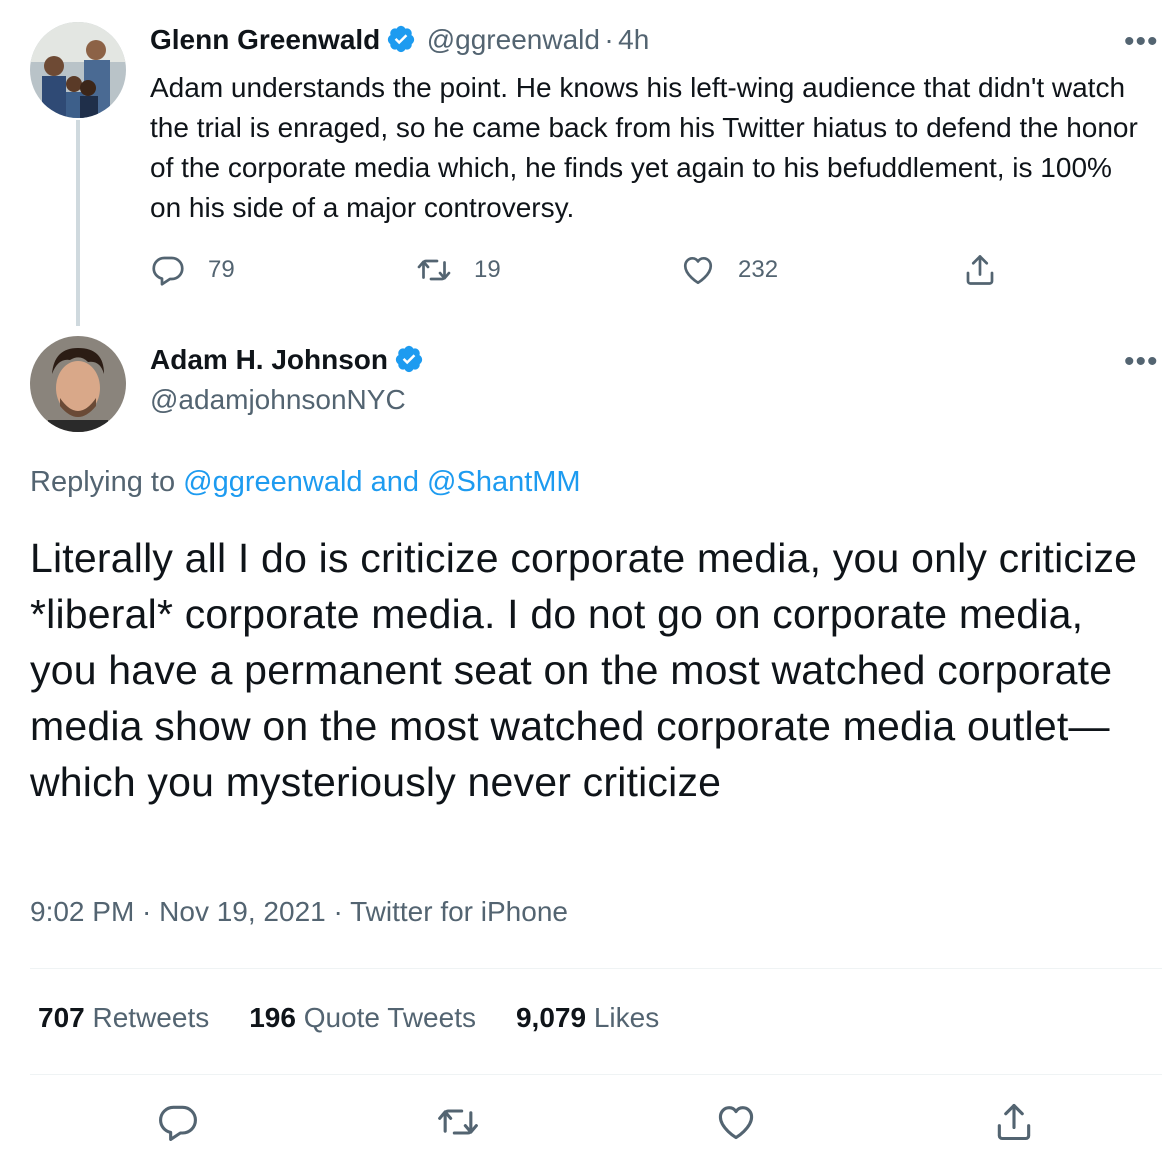 The image size is (1174, 1164). What do you see at coordinates (151, 1017) in the screenshot?
I see `retweets-label: Retweets` at bounding box center [151, 1017].